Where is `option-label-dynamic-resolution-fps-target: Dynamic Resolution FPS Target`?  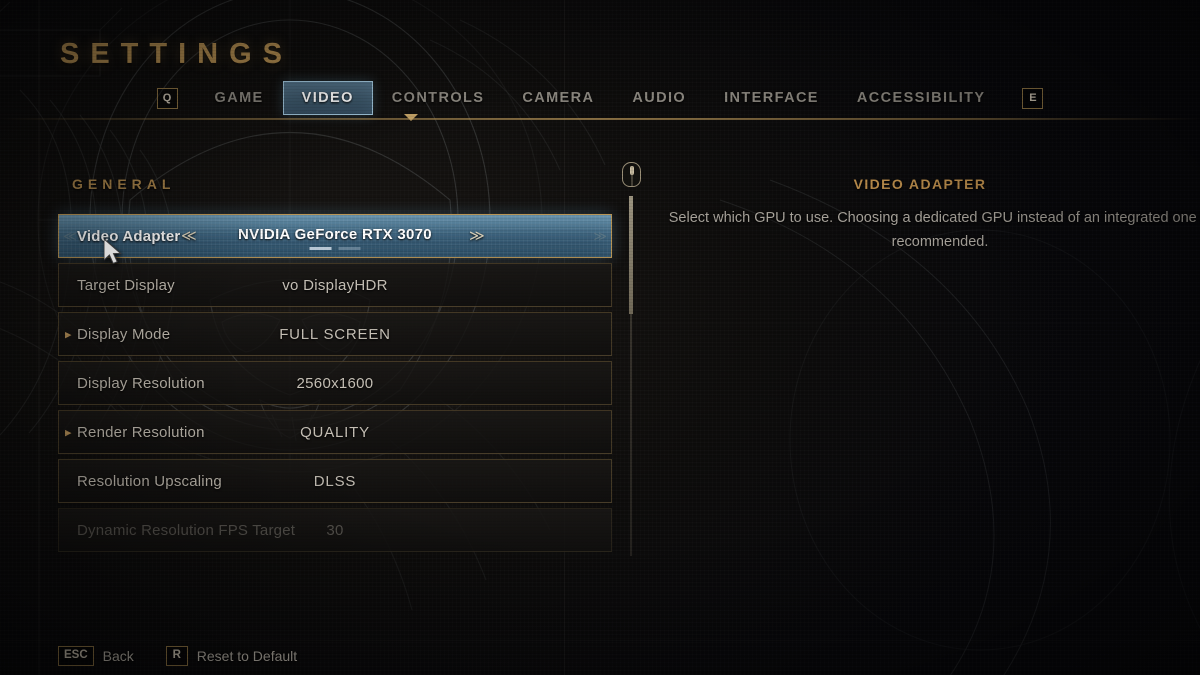 option-label-dynamic-resolution-fps-target: Dynamic Resolution FPS Target is located at coordinates (186, 530).